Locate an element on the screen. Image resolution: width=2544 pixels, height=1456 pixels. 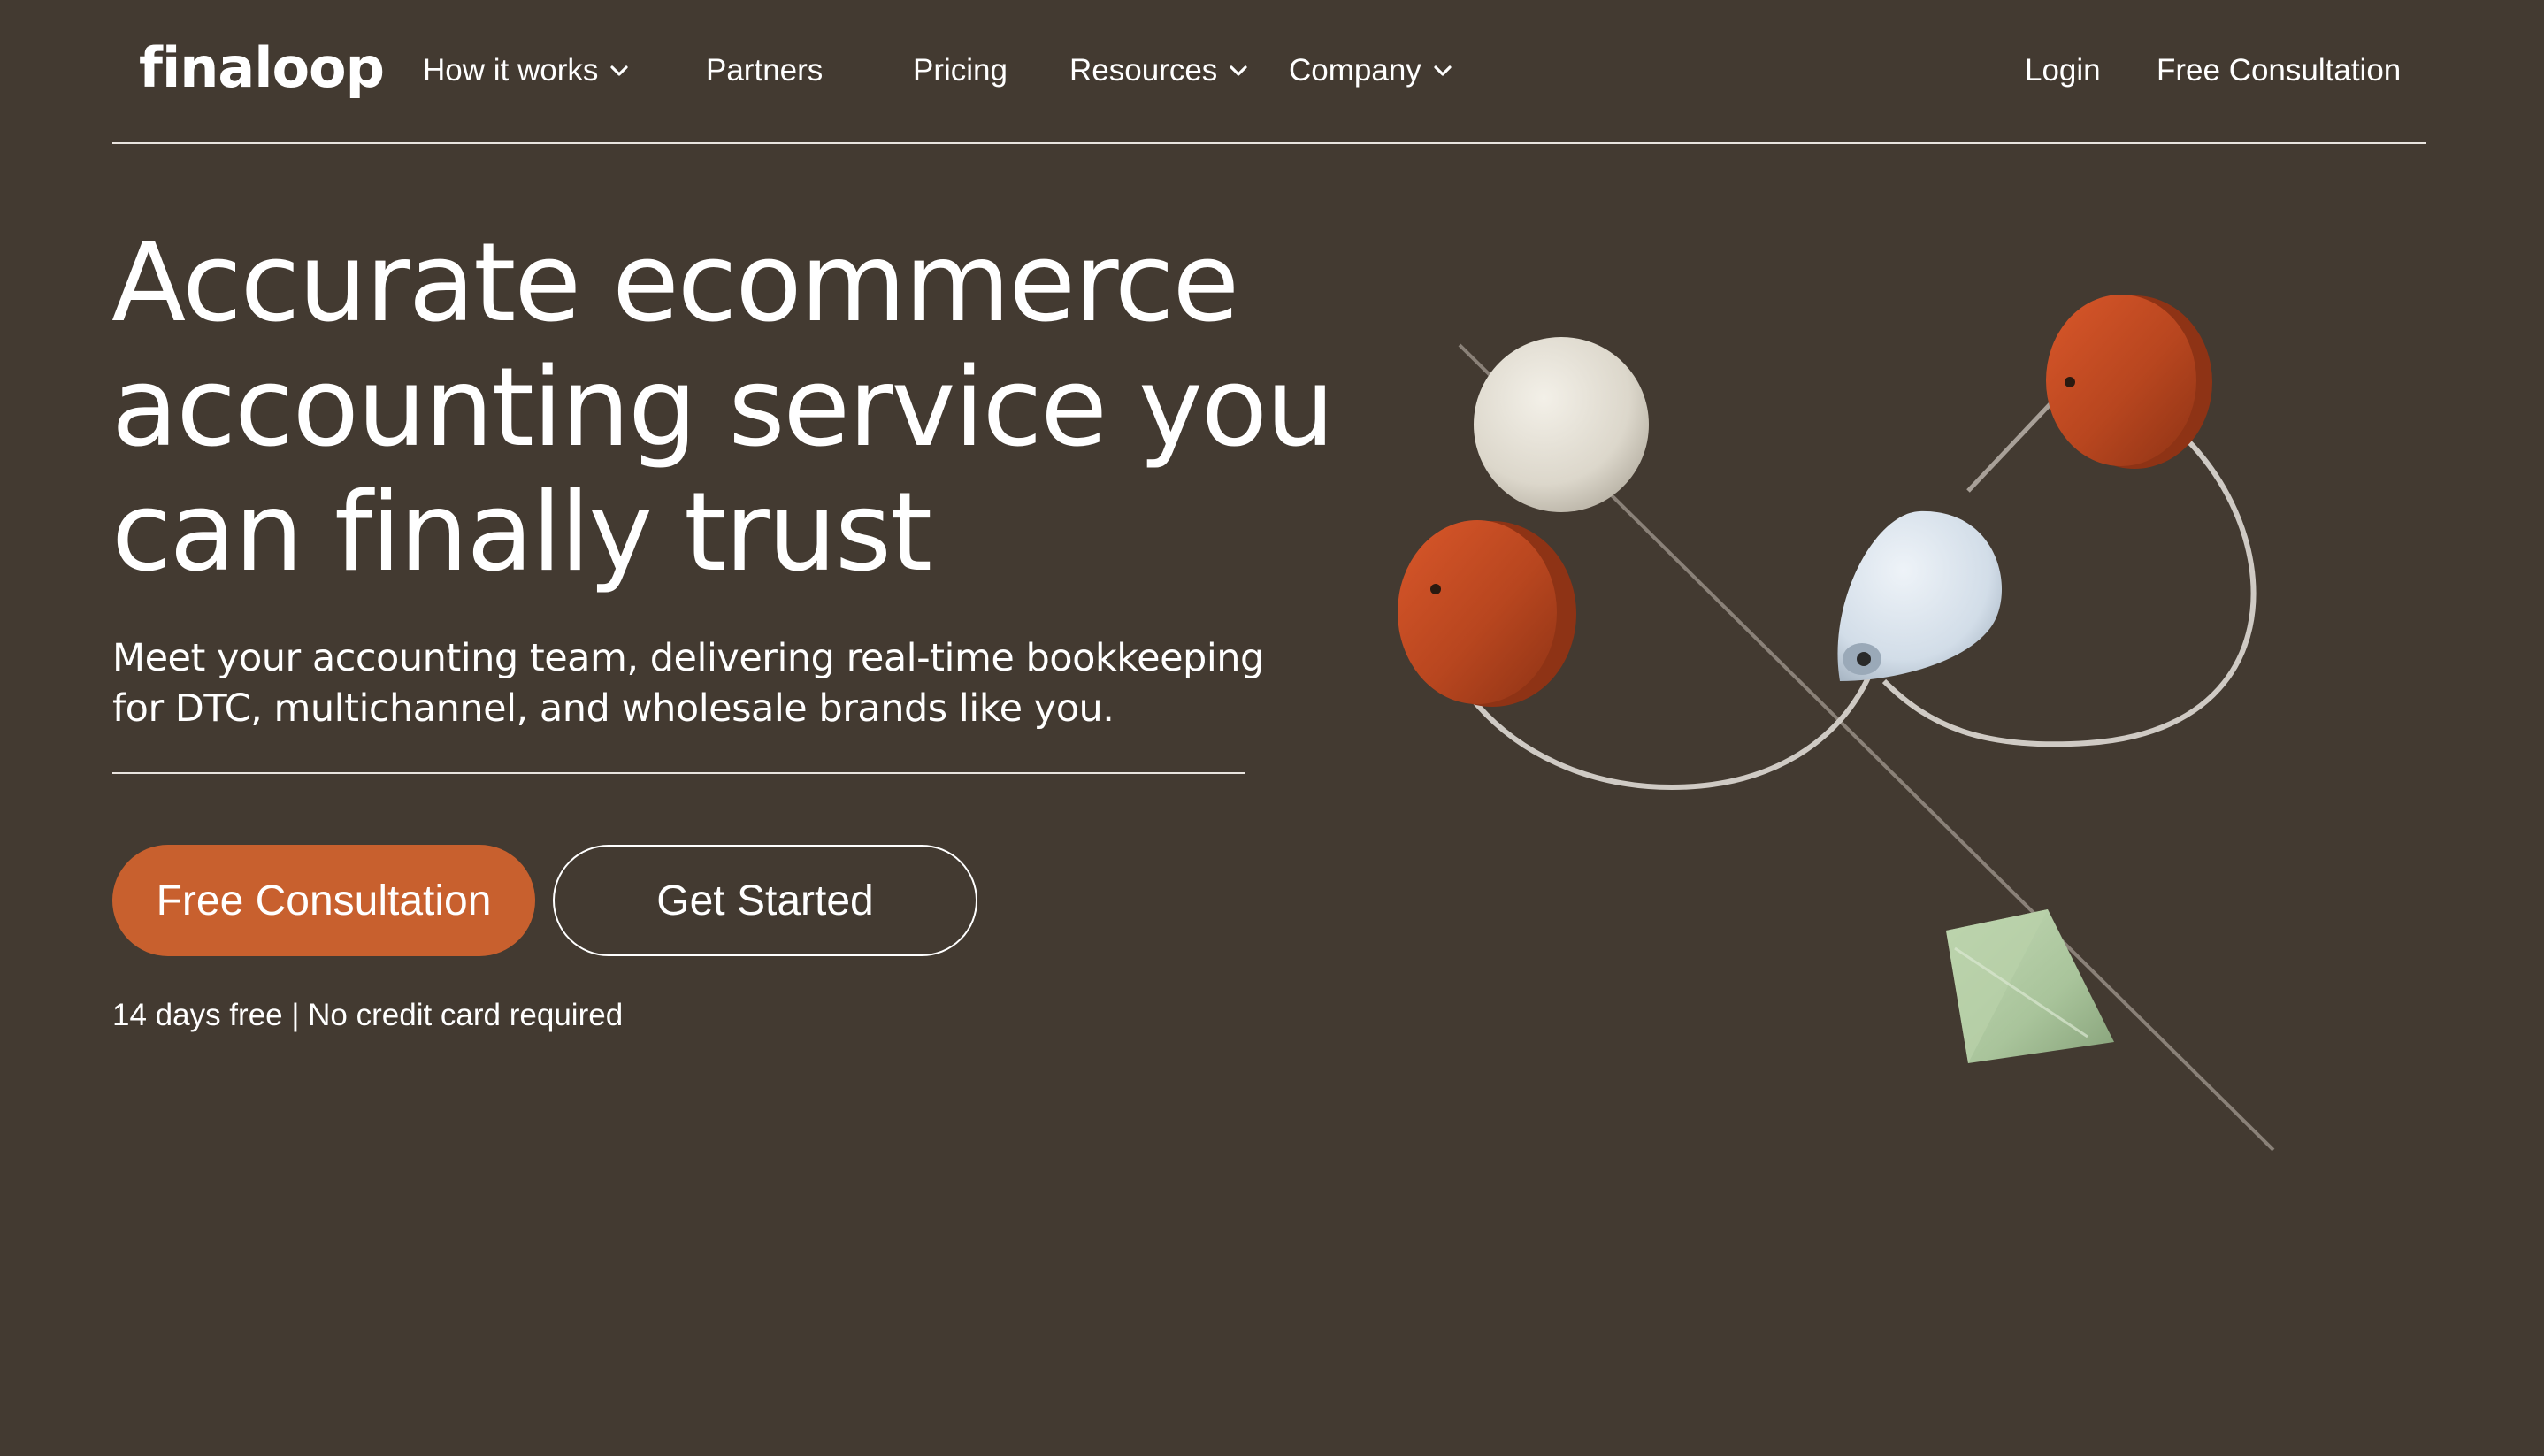
login-label: Login is located at coordinates (2063, 70).